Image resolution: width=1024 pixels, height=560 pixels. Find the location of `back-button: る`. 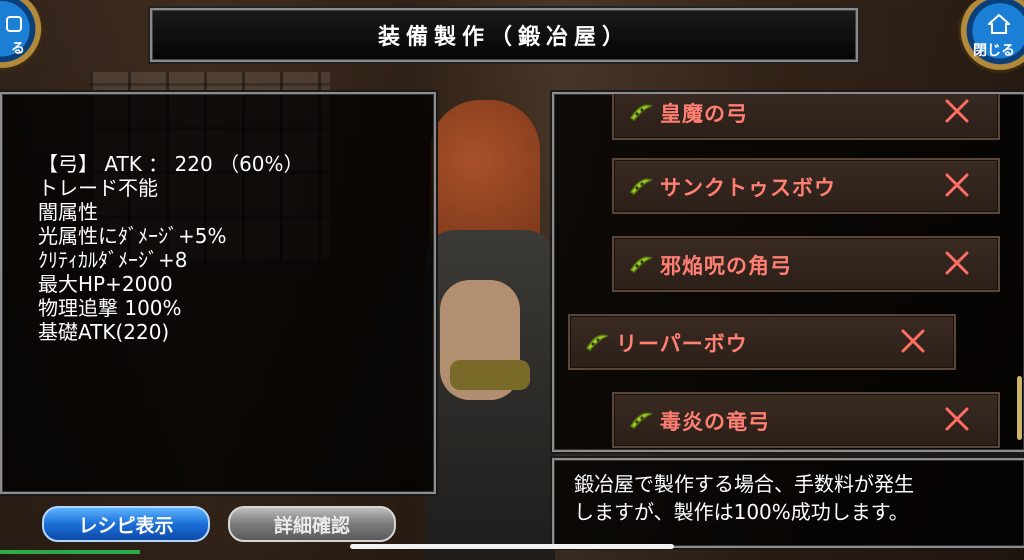

back-button: る is located at coordinates (24, 42).